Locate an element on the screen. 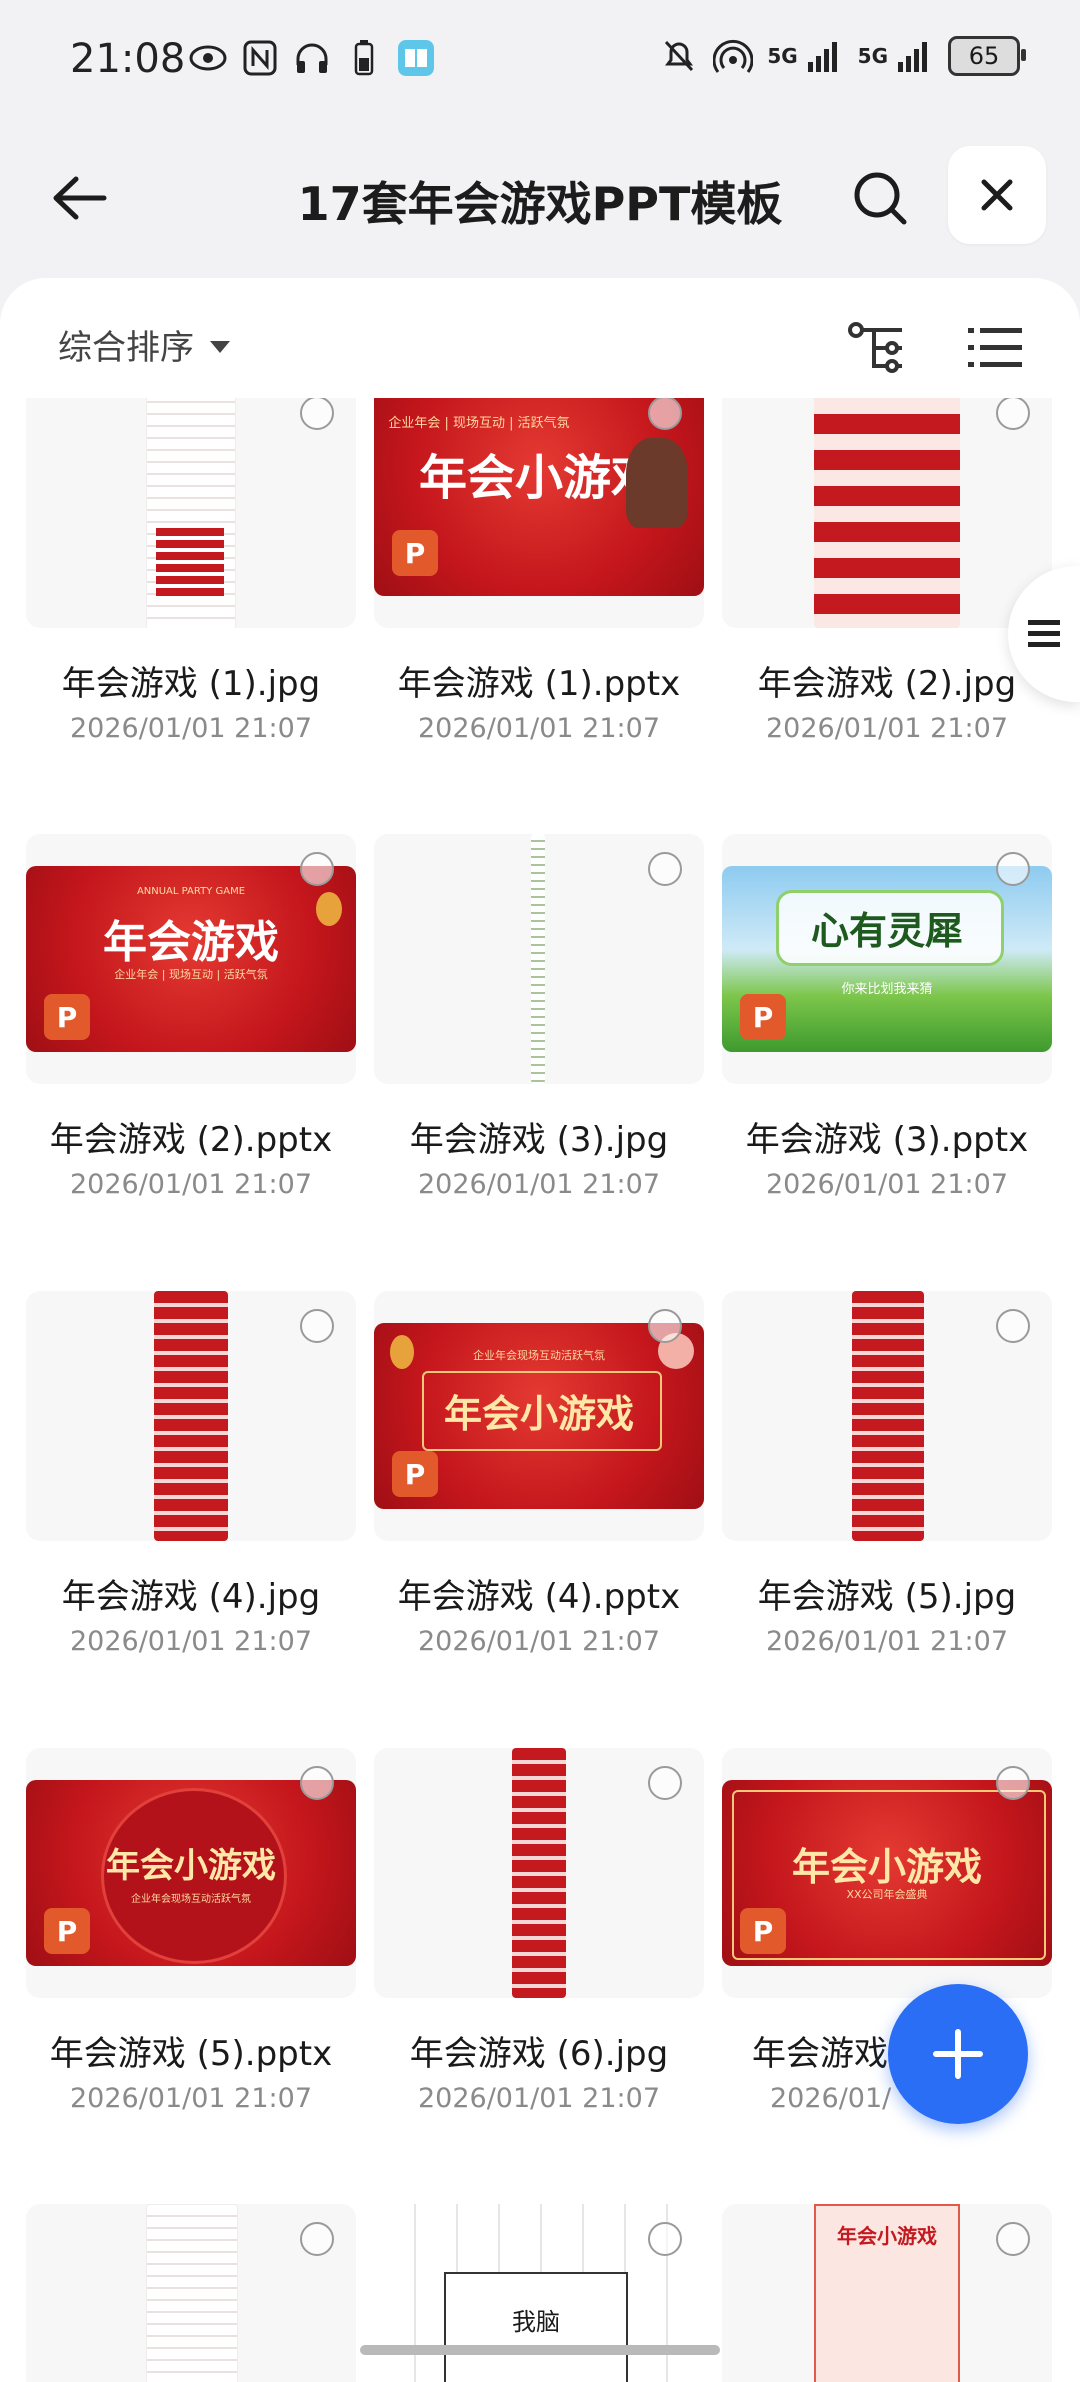 The width and height of the screenshot is (1080, 2382). headphones-icon is located at coordinates (312, 58).